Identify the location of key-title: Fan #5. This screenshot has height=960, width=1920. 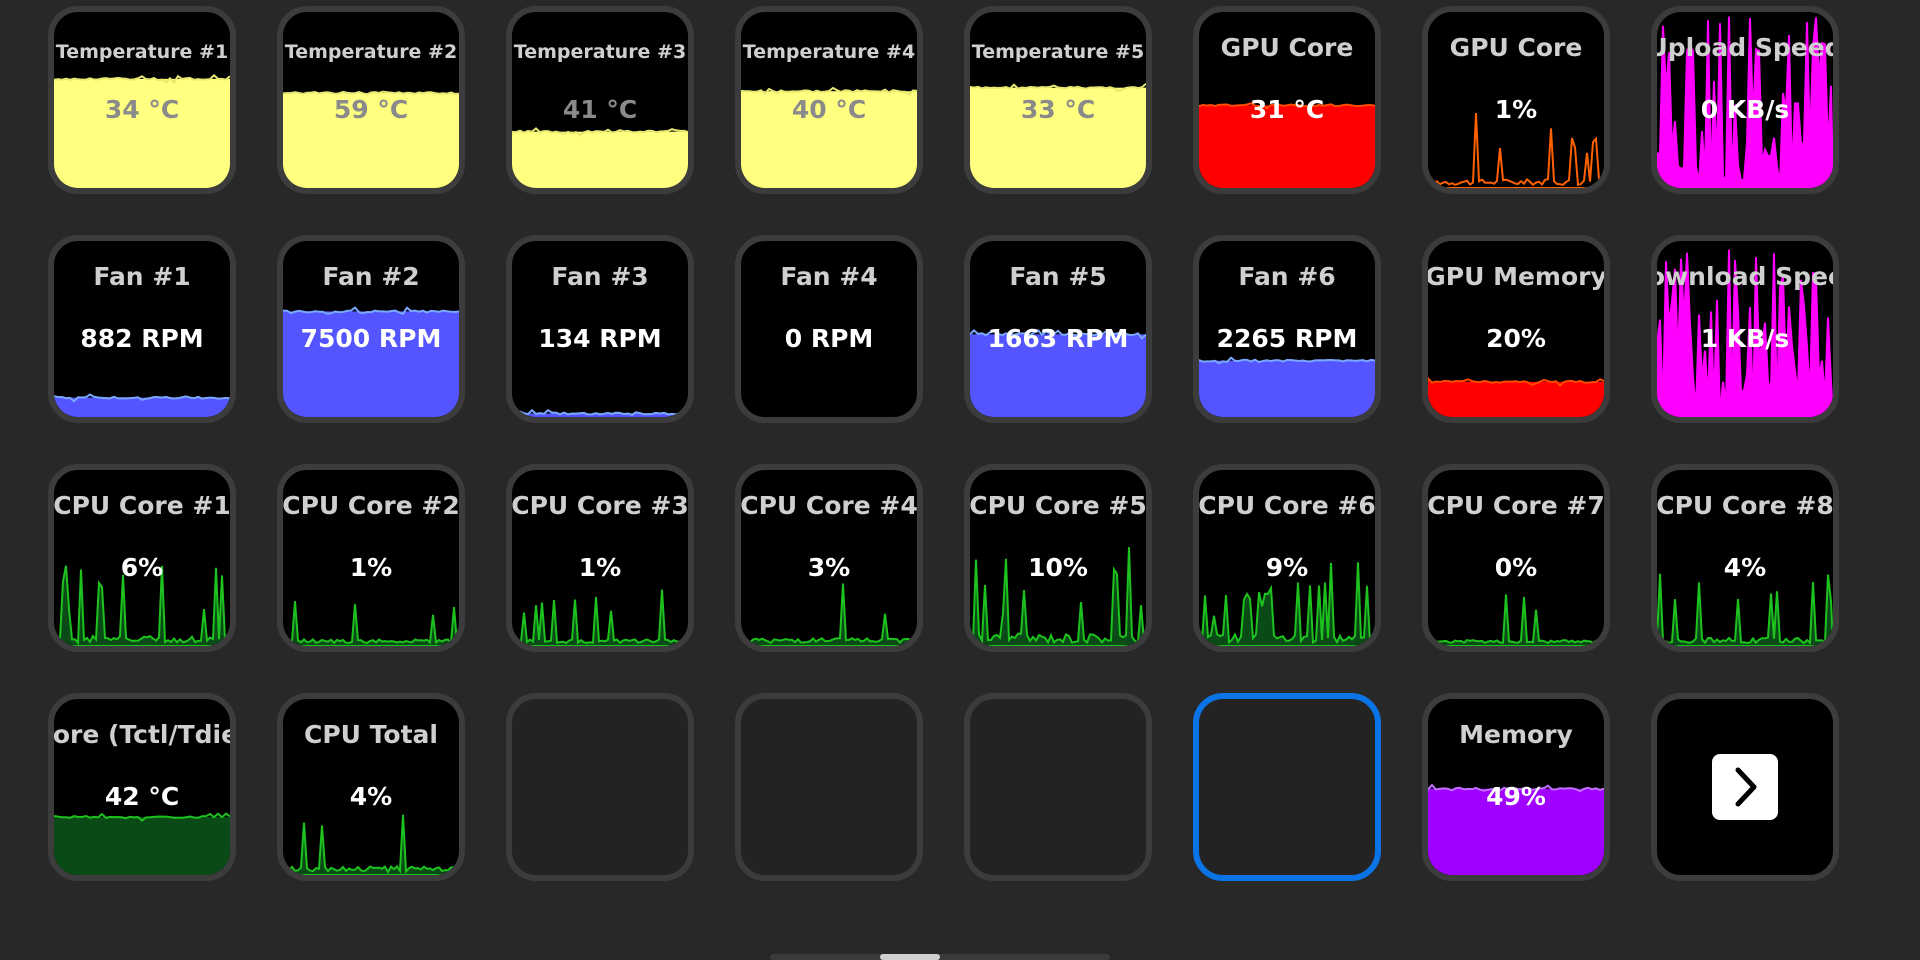
(1058, 276).